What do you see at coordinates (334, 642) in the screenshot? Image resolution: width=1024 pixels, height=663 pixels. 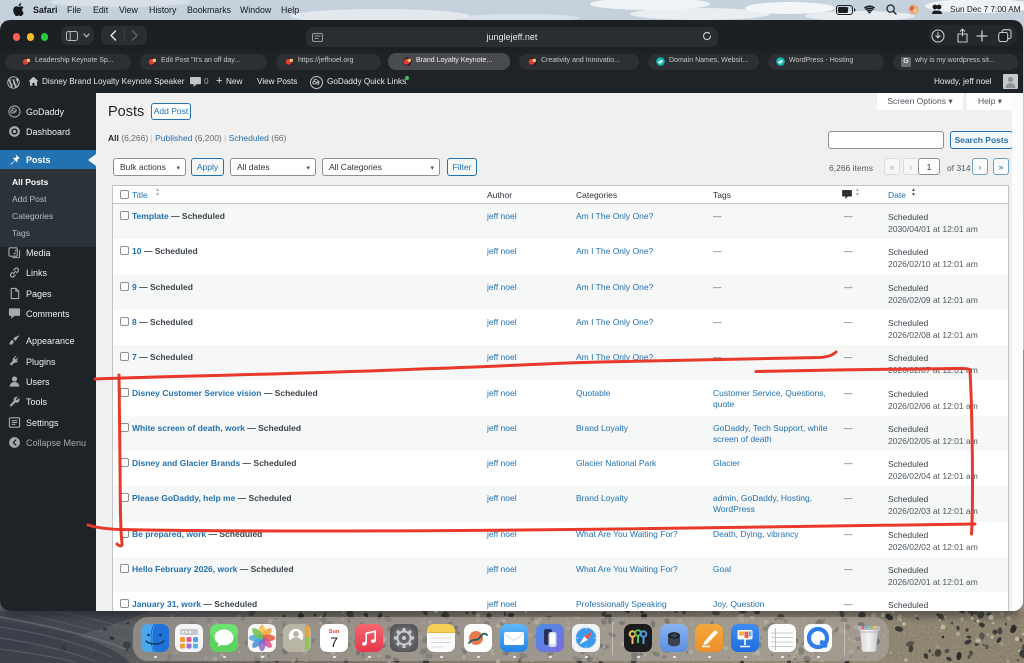 I see `svg-text: 7` at bounding box center [334, 642].